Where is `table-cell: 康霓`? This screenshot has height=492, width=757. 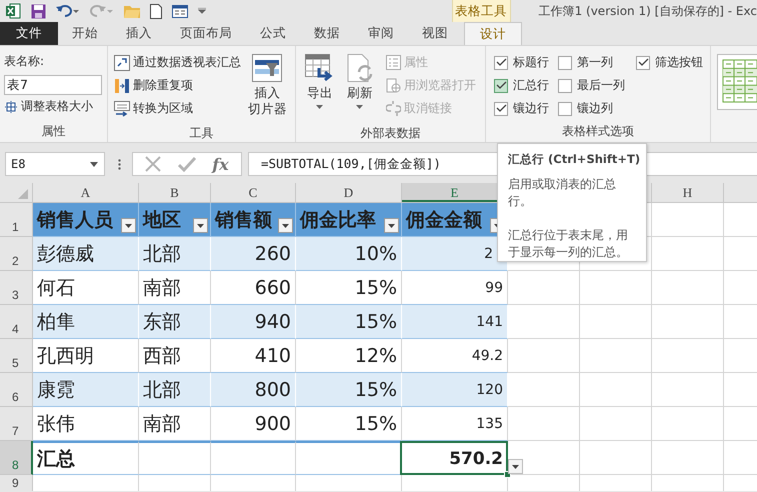 table-cell: 康霓 is located at coordinates (86, 390).